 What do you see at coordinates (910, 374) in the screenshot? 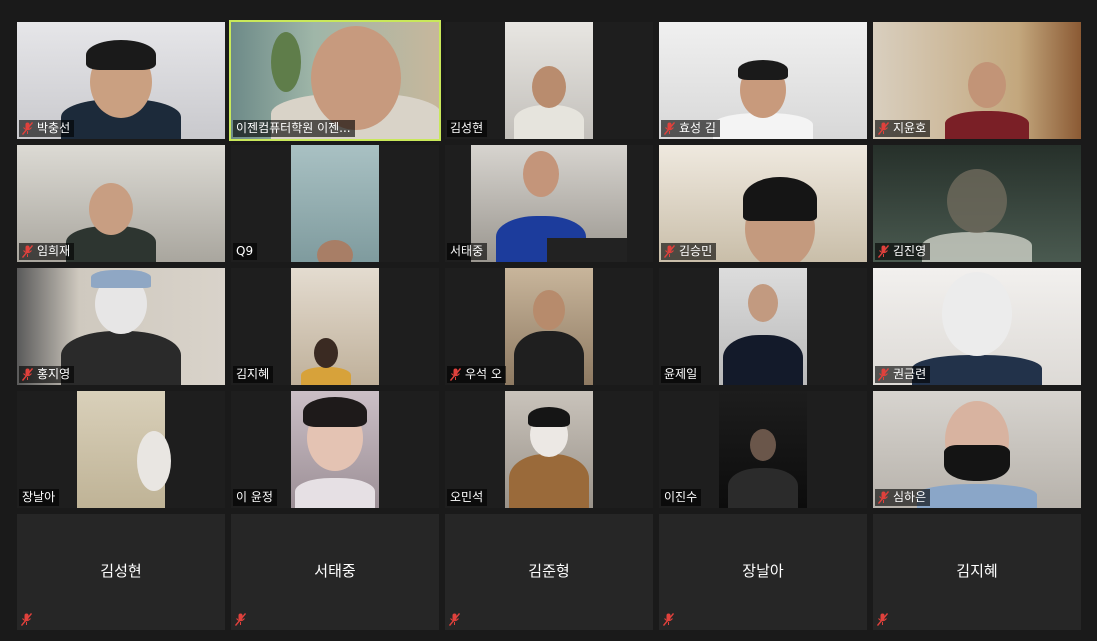
I see `participant-name: 권금련` at bounding box center [910, 374].